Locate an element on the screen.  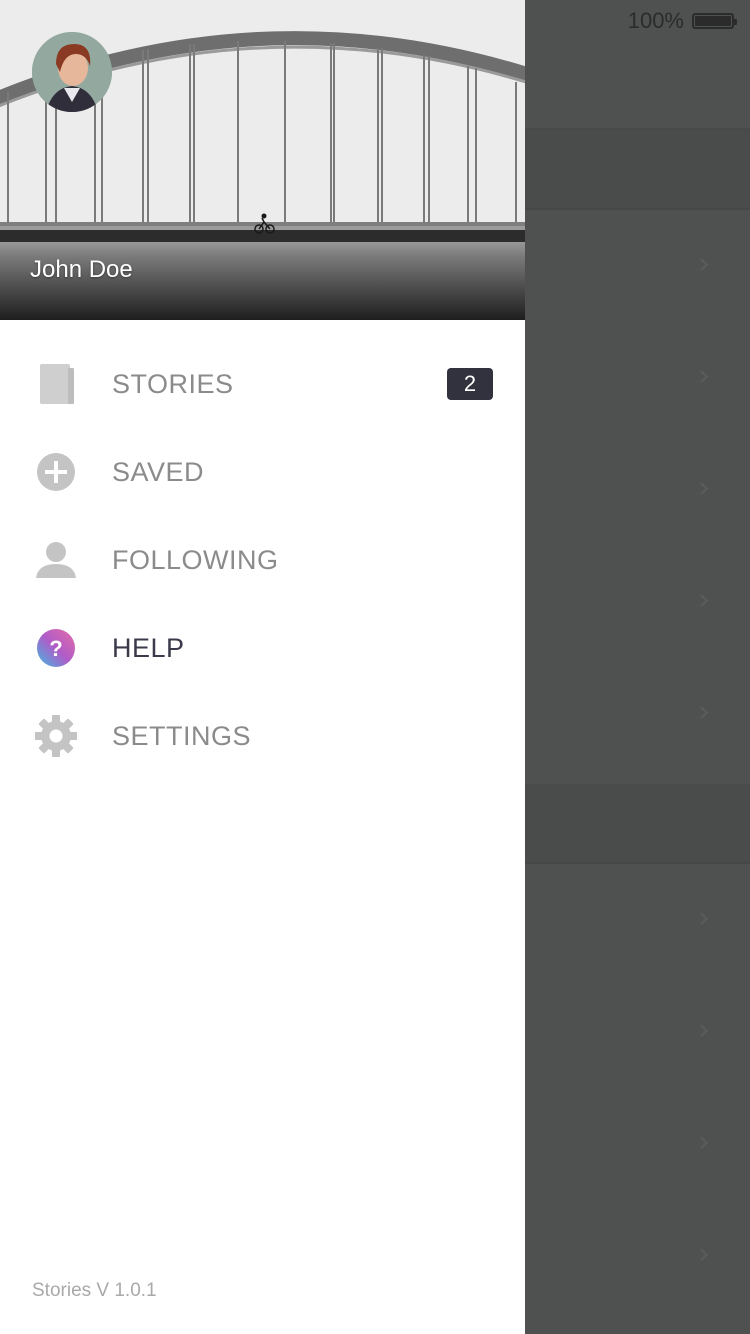
avatar-photo is located at coordinates (72, 72).